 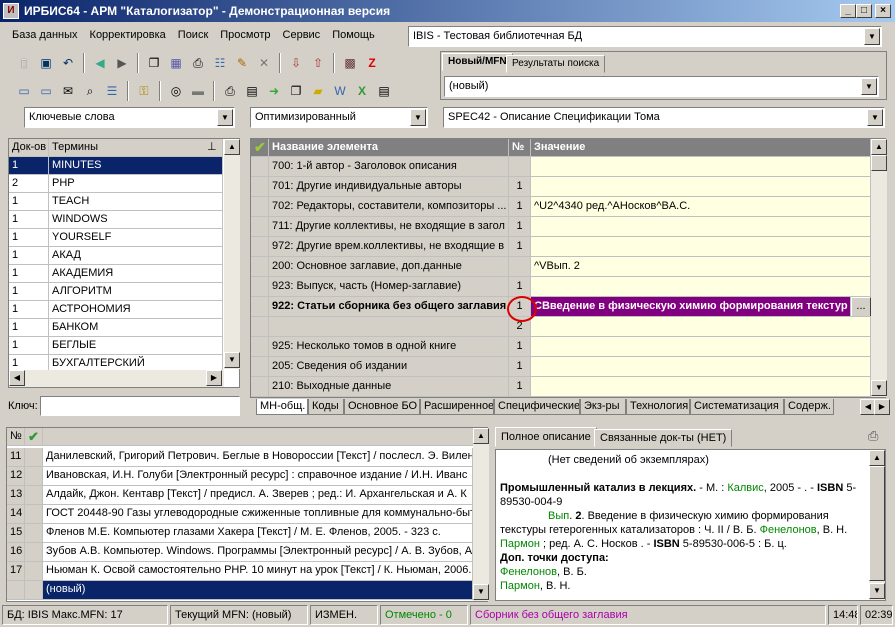 What do you see at coordinates (282, 407) in the screenshot?
I see `editor-tab: МН-общ.` at bounding box center [282, 407].